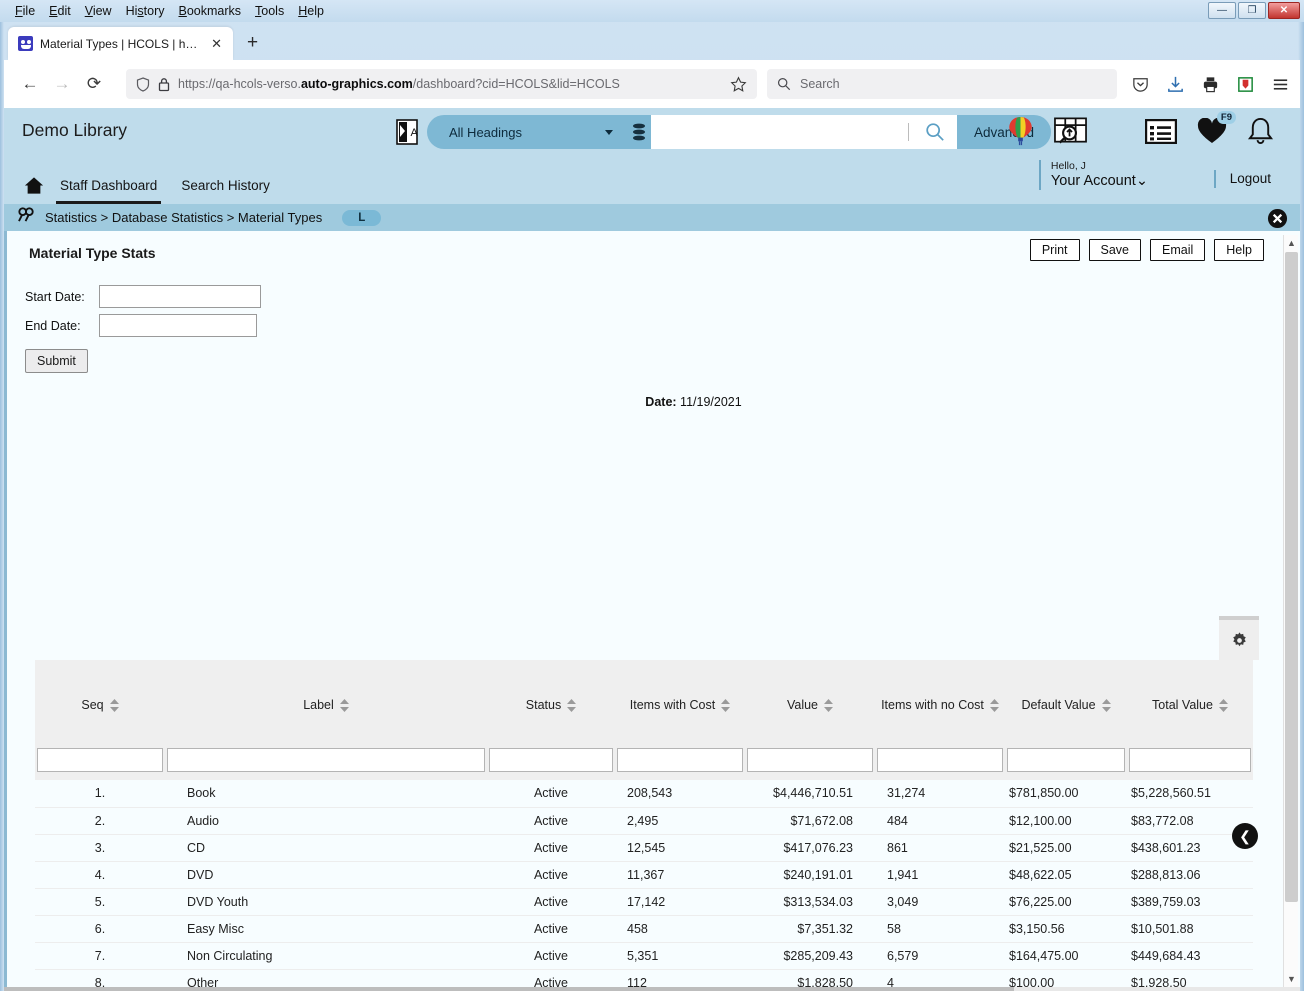 Image resolution: width=1304 pixels, height=991 pixels. What do you see at coordinates (935, 132) in the screenshot?
I see `catalog-search-button` at bounding box center [935, 132].